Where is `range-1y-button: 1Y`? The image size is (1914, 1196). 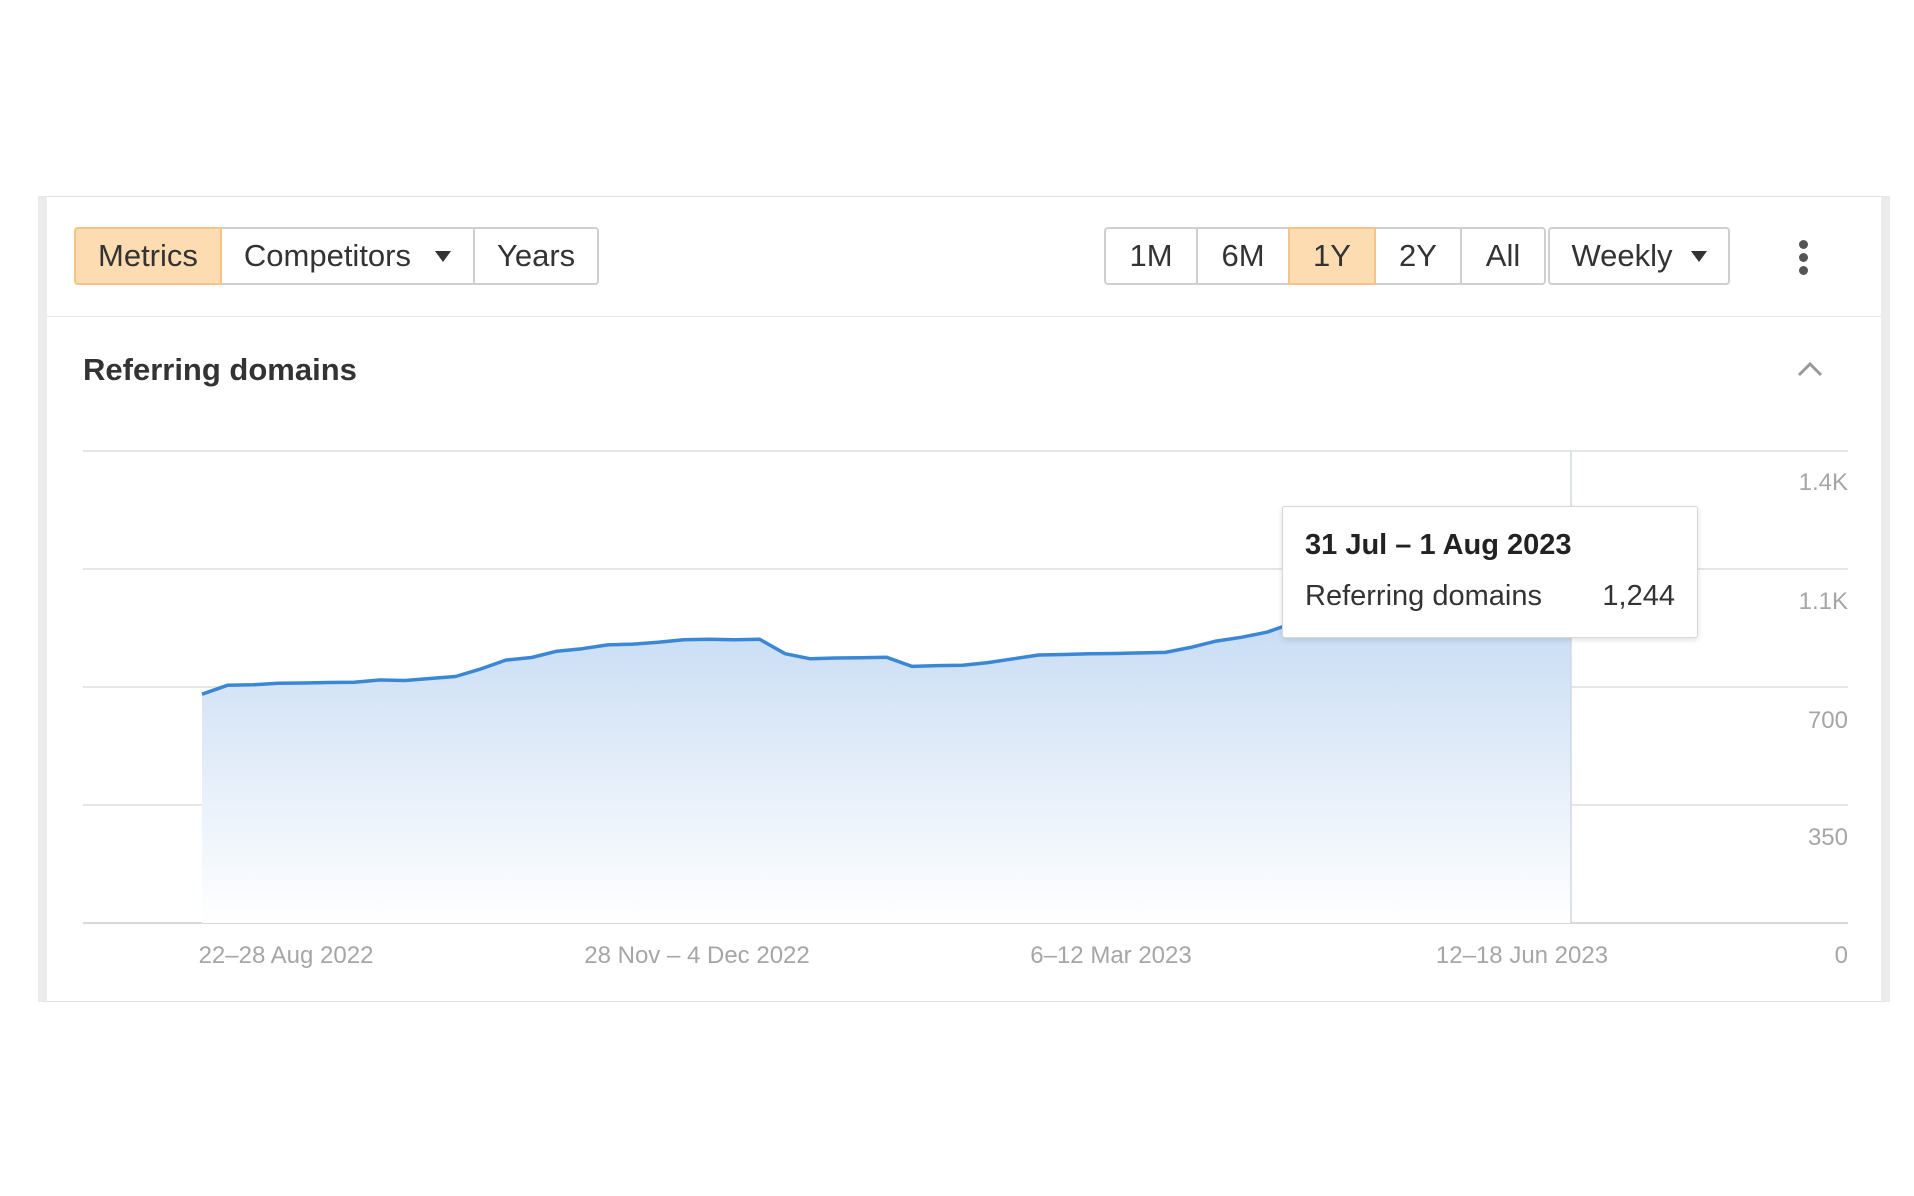 range-1y-button: 1Y is located at coordinates (1332, 256).